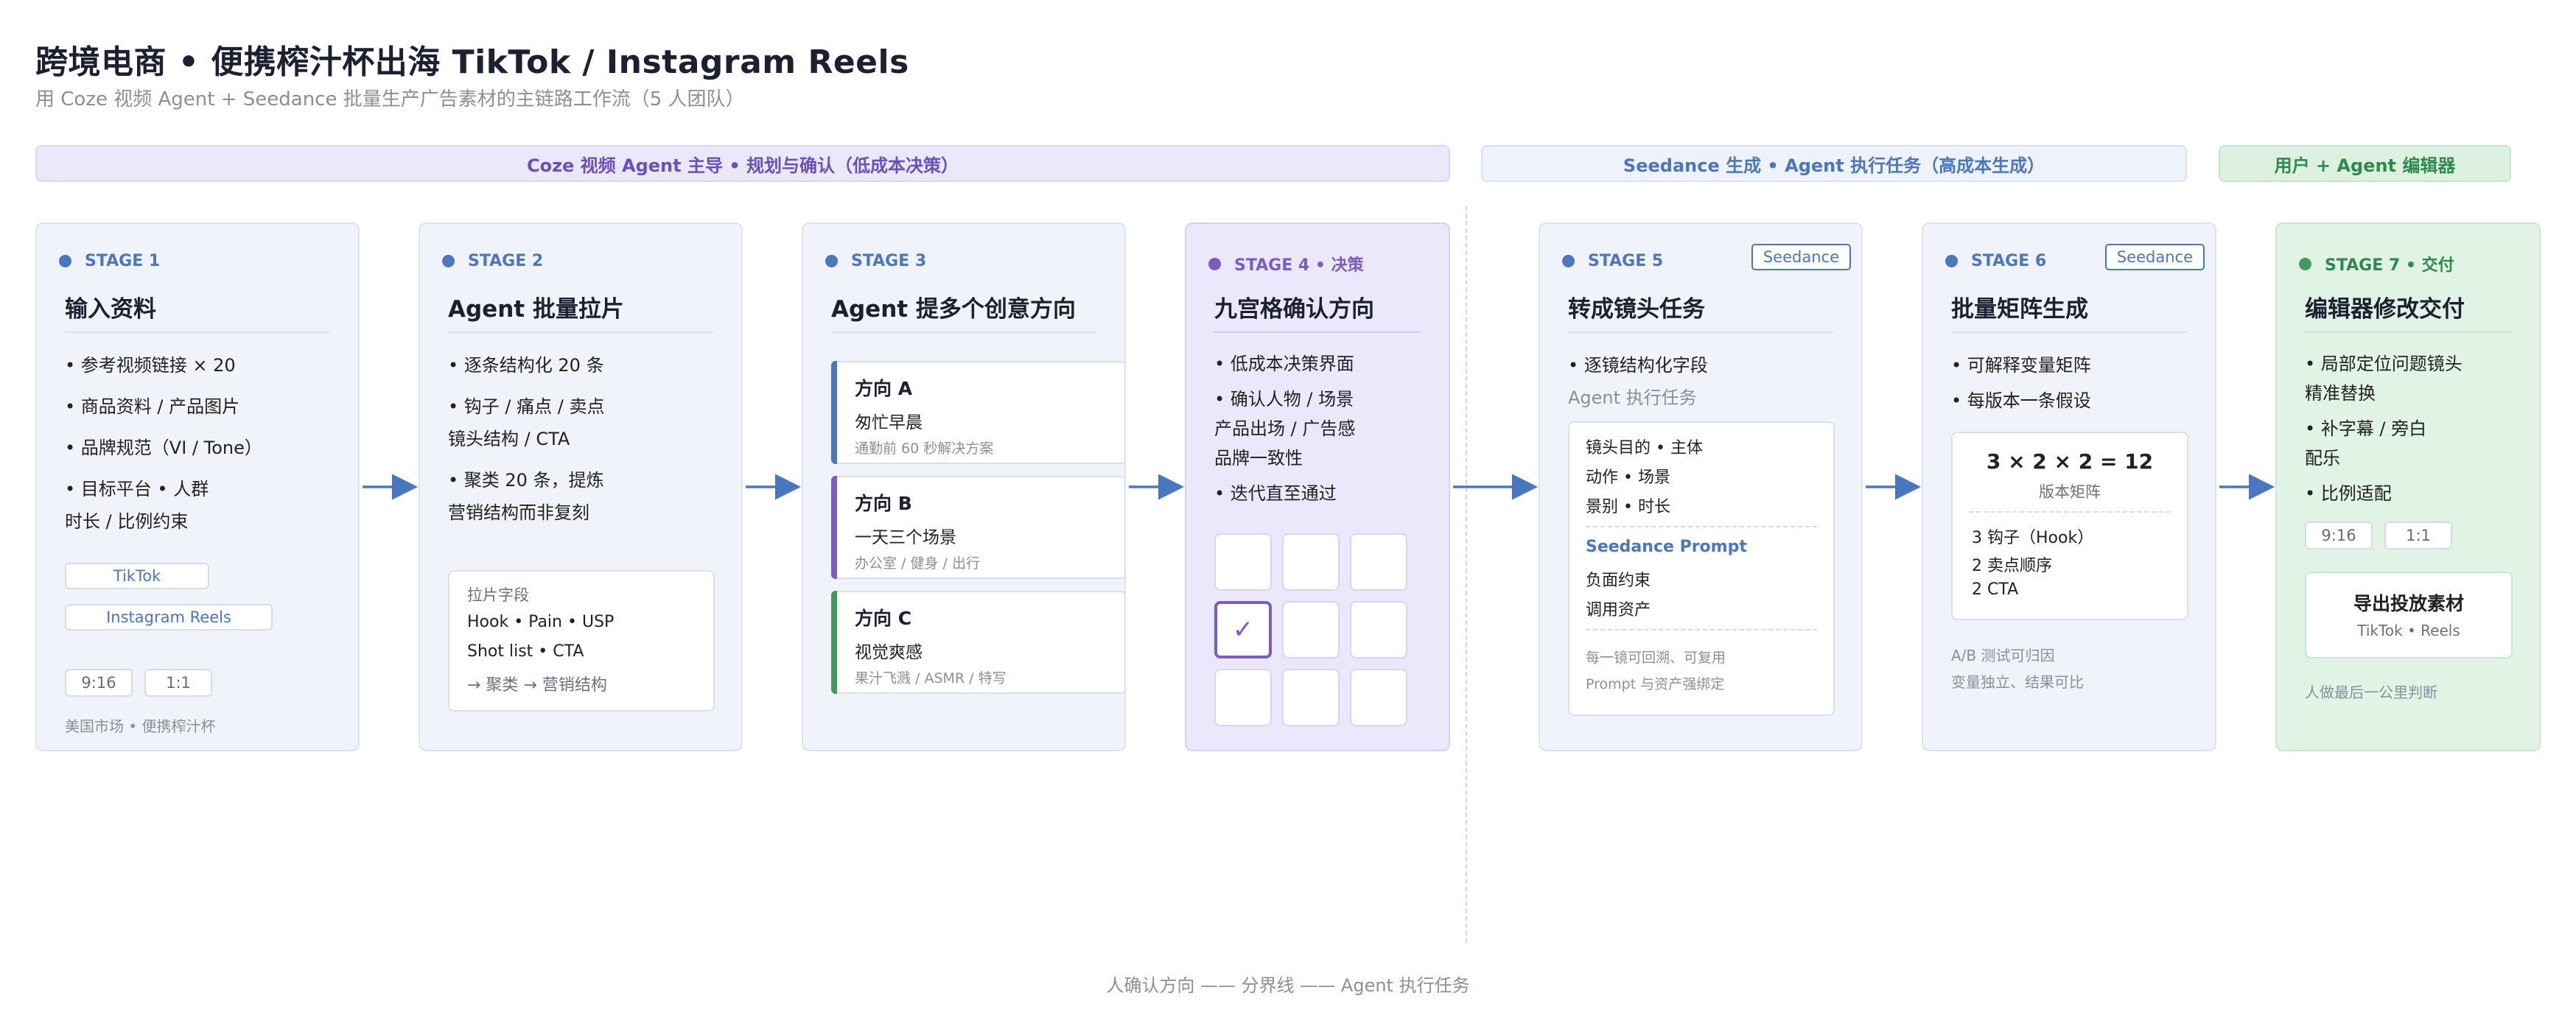 This screenshot has width=2576, height=1029. I want to click on matrix-formula: 3 × 2 × 2 = 12, so click(2070, 462).